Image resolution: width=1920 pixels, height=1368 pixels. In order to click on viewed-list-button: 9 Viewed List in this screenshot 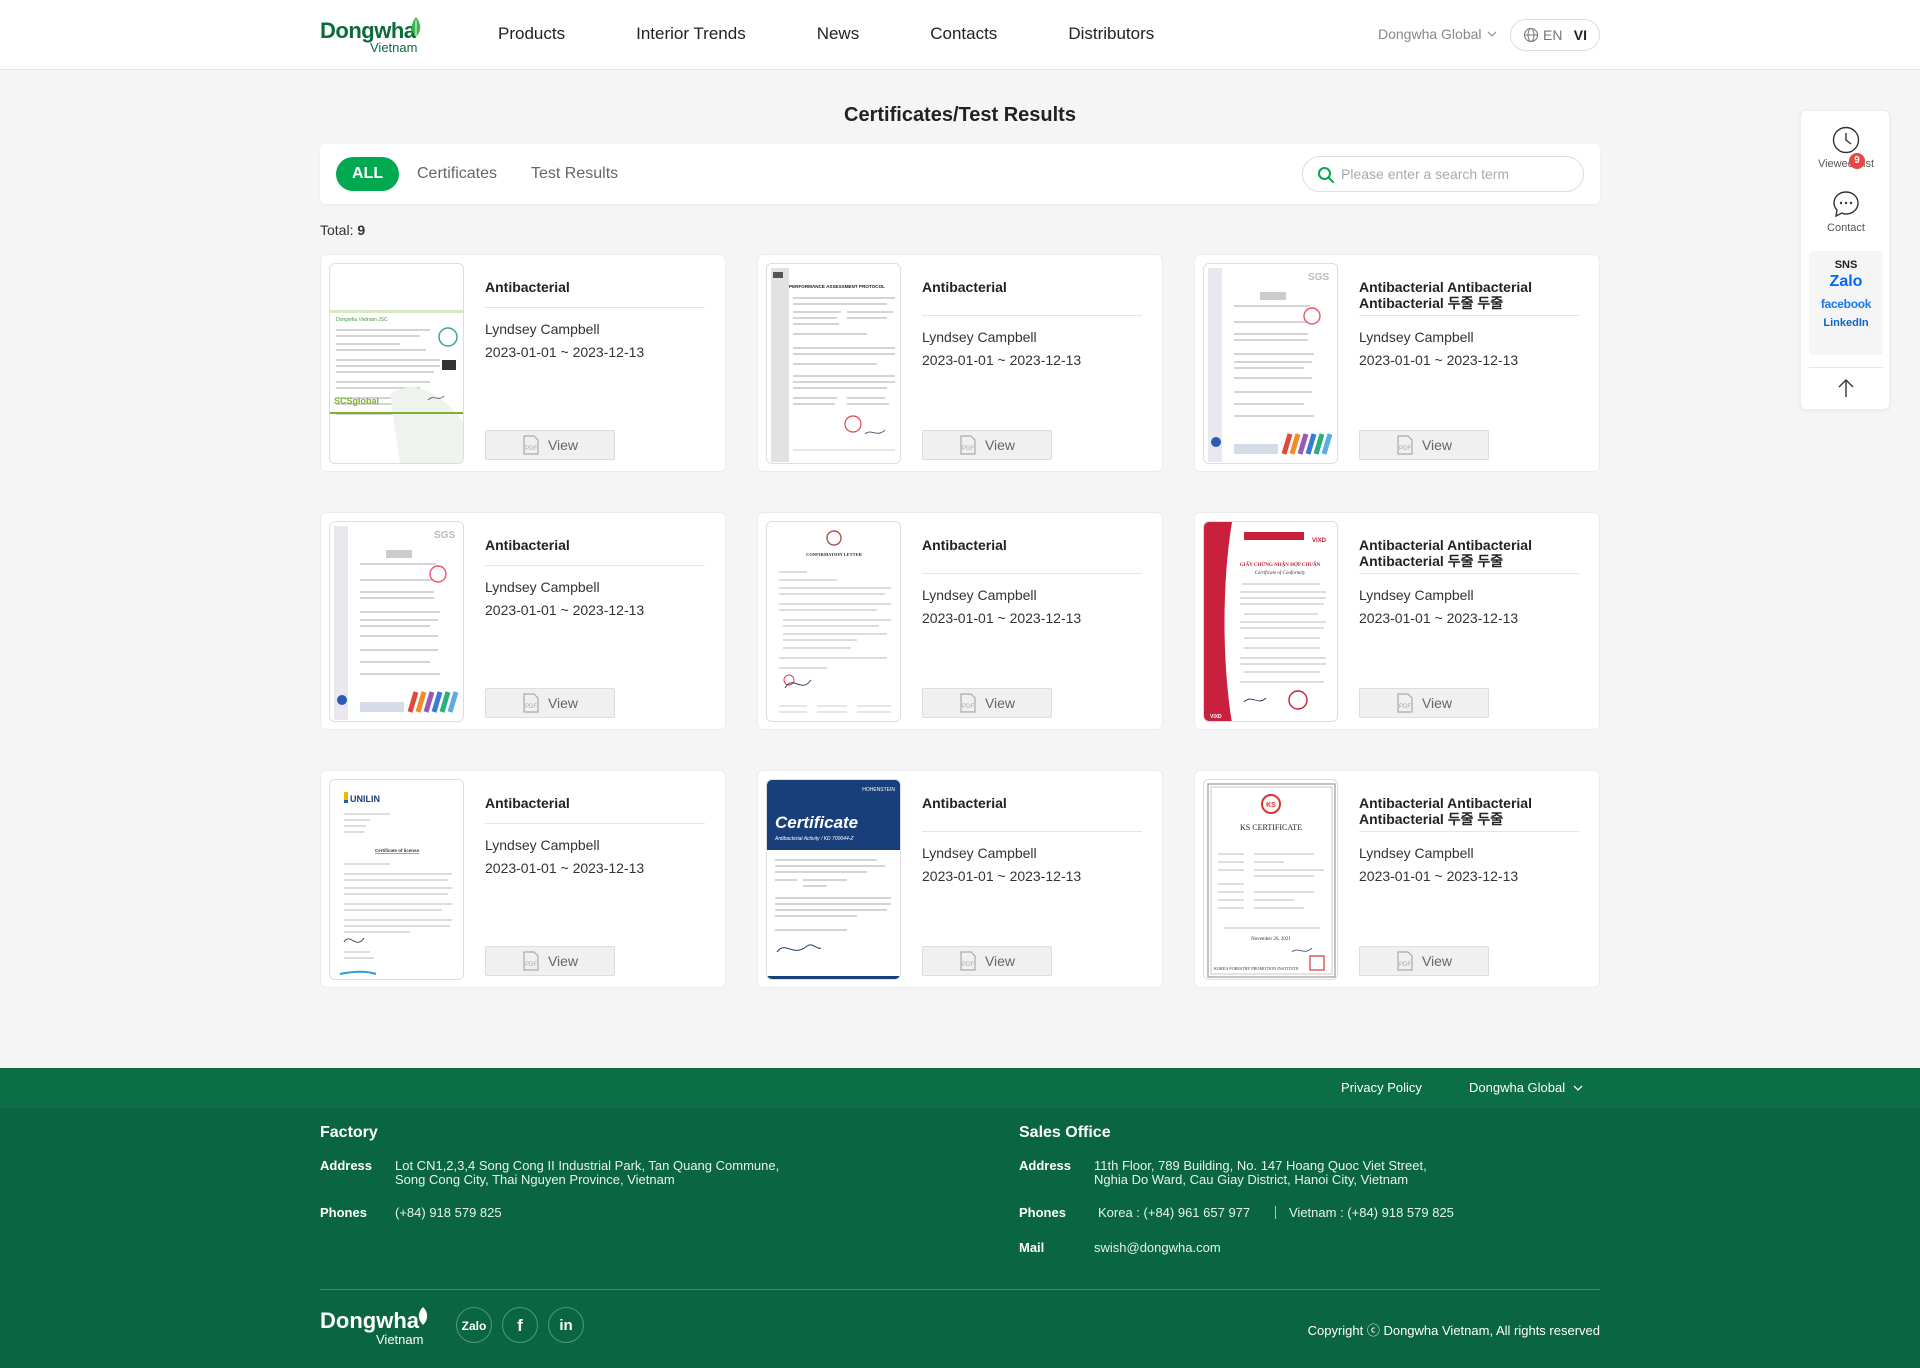, I will do `click(1846, 147)`.